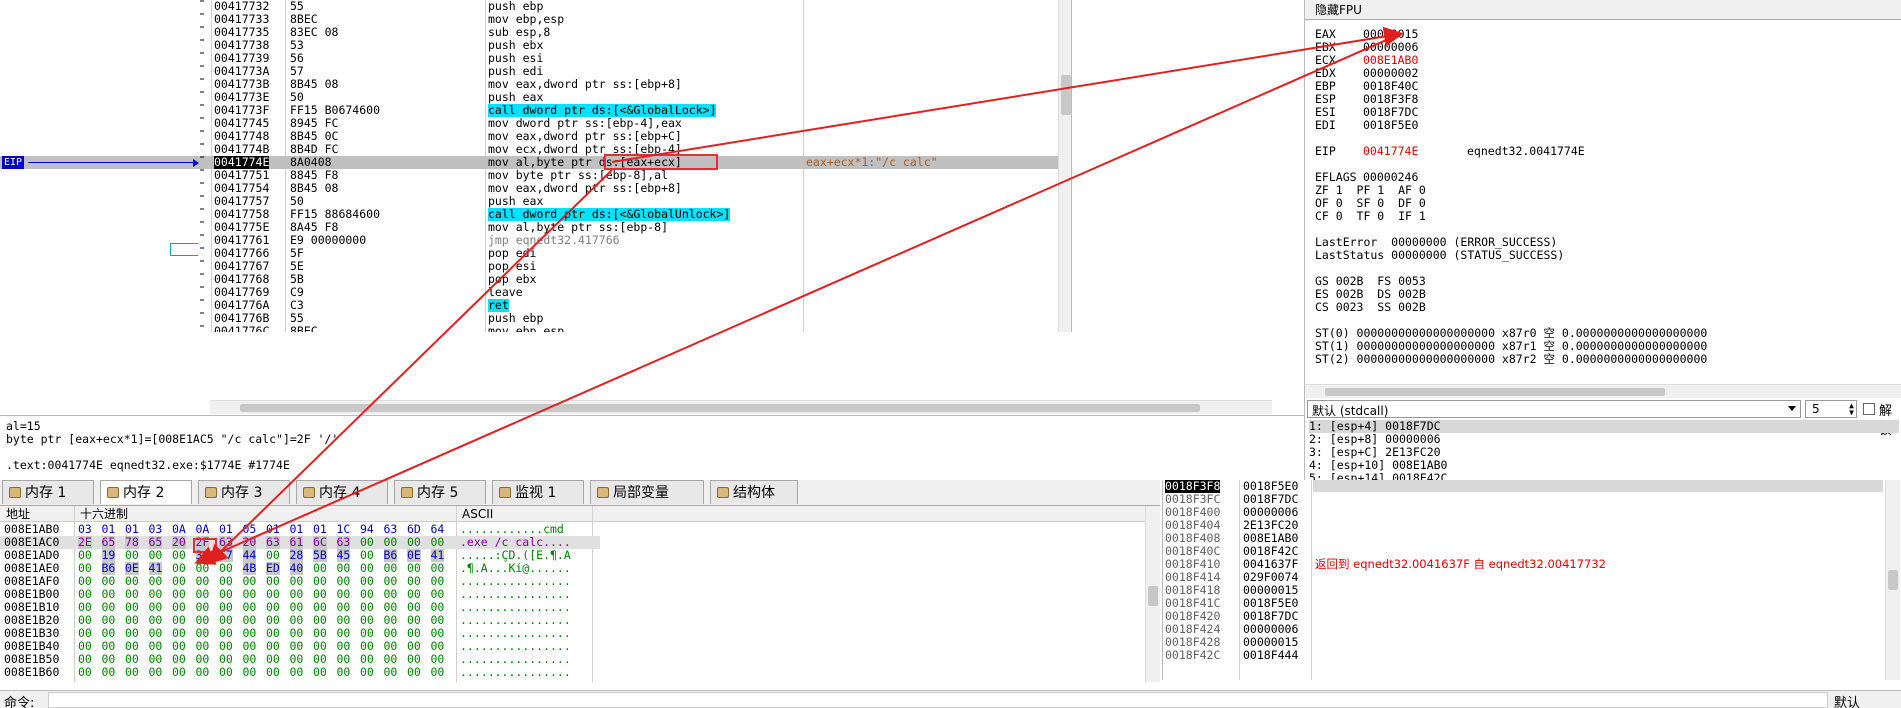  Describe the element at coordinates (1439, 255) in the screenshot. I see `register-line: LastStatus 00000000 (STATUS_SUCCESS)` at that location.